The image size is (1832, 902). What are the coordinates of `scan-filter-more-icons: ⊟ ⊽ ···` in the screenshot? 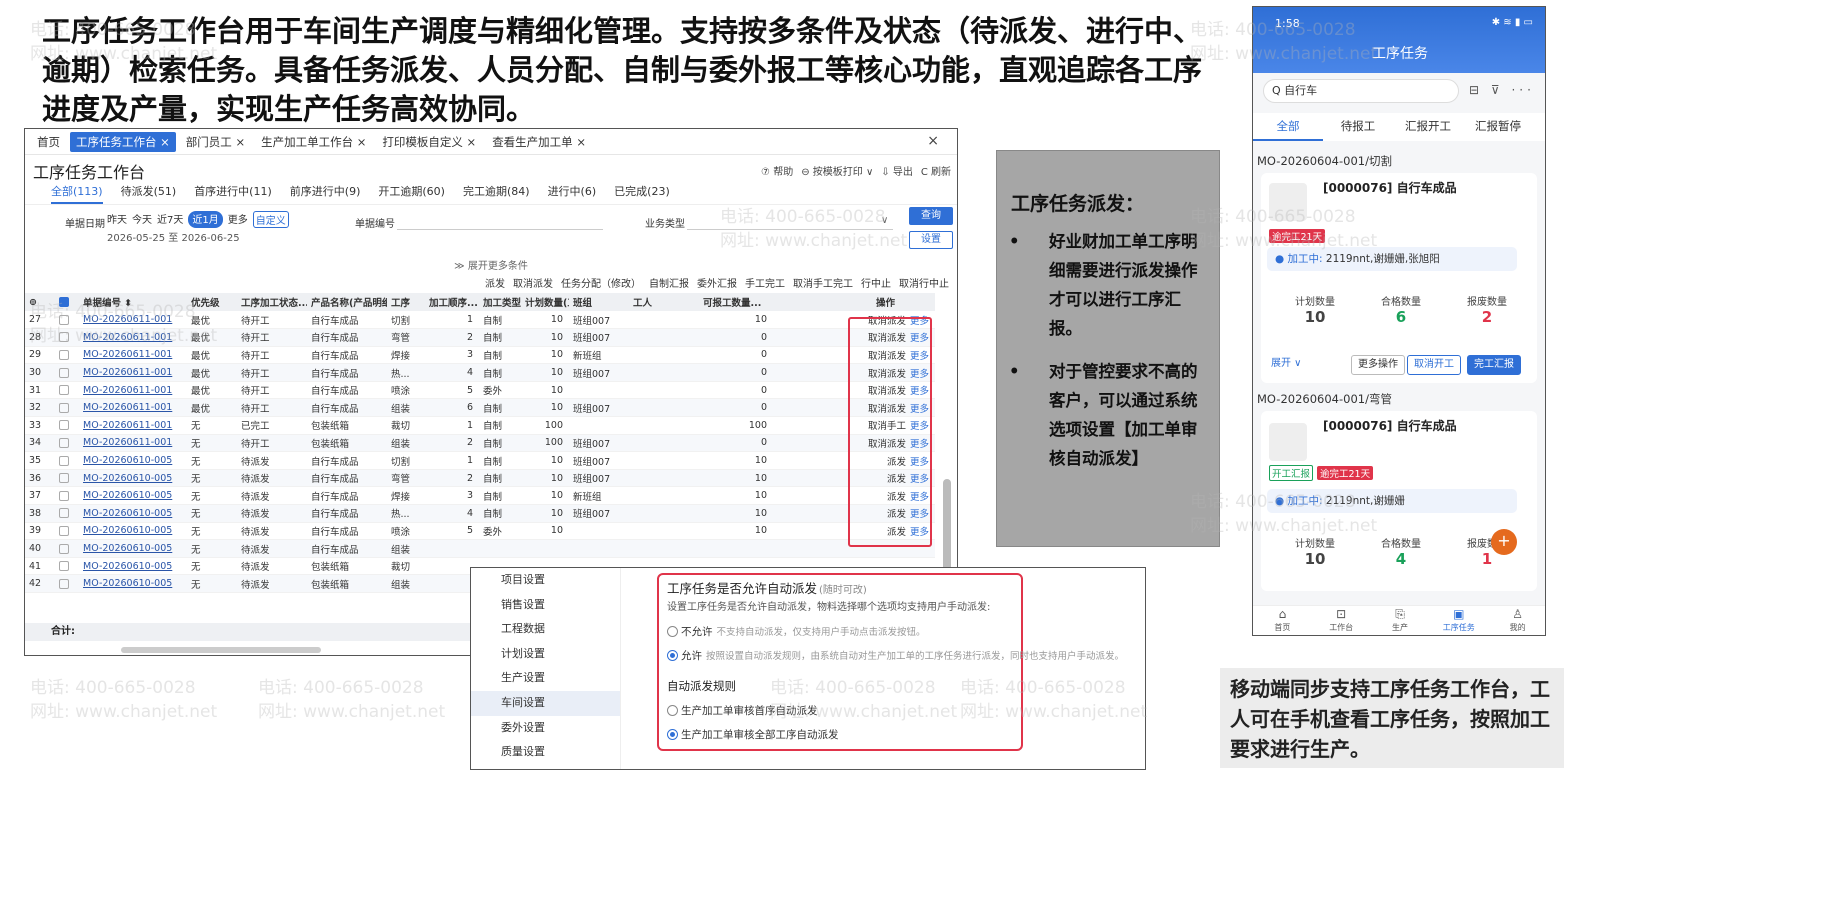 It's located at (1502, 90).